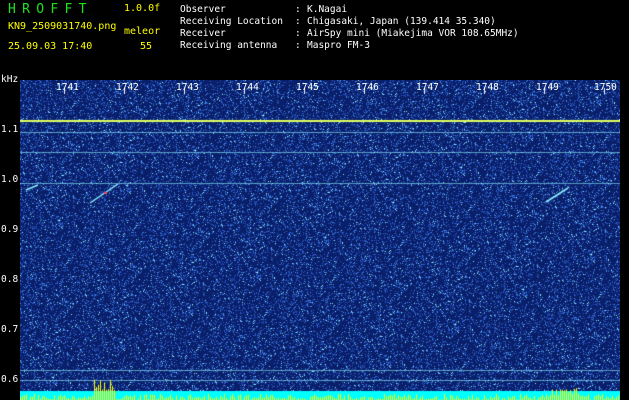 Image resolution: width=629 pixels, height=400 pixels. What do you see at coordinates (203, 33) in the screenshot?
I see `info-label: Receiver` at bounding box center [203, 33].